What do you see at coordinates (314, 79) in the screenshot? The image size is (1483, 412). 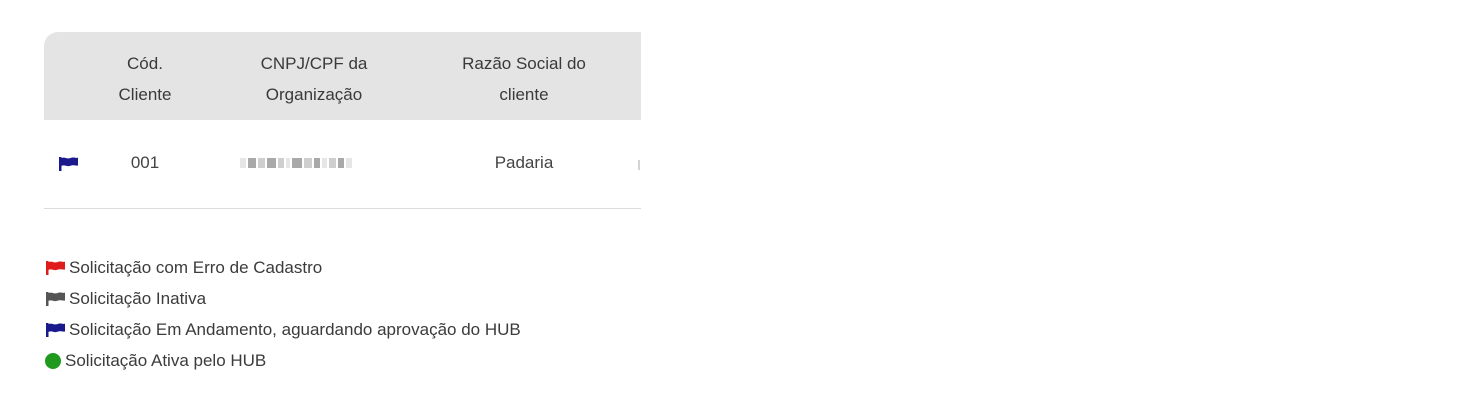 I see `column-header-document: CNPJ/CPF da Organização` at bounding box center [314, 79].